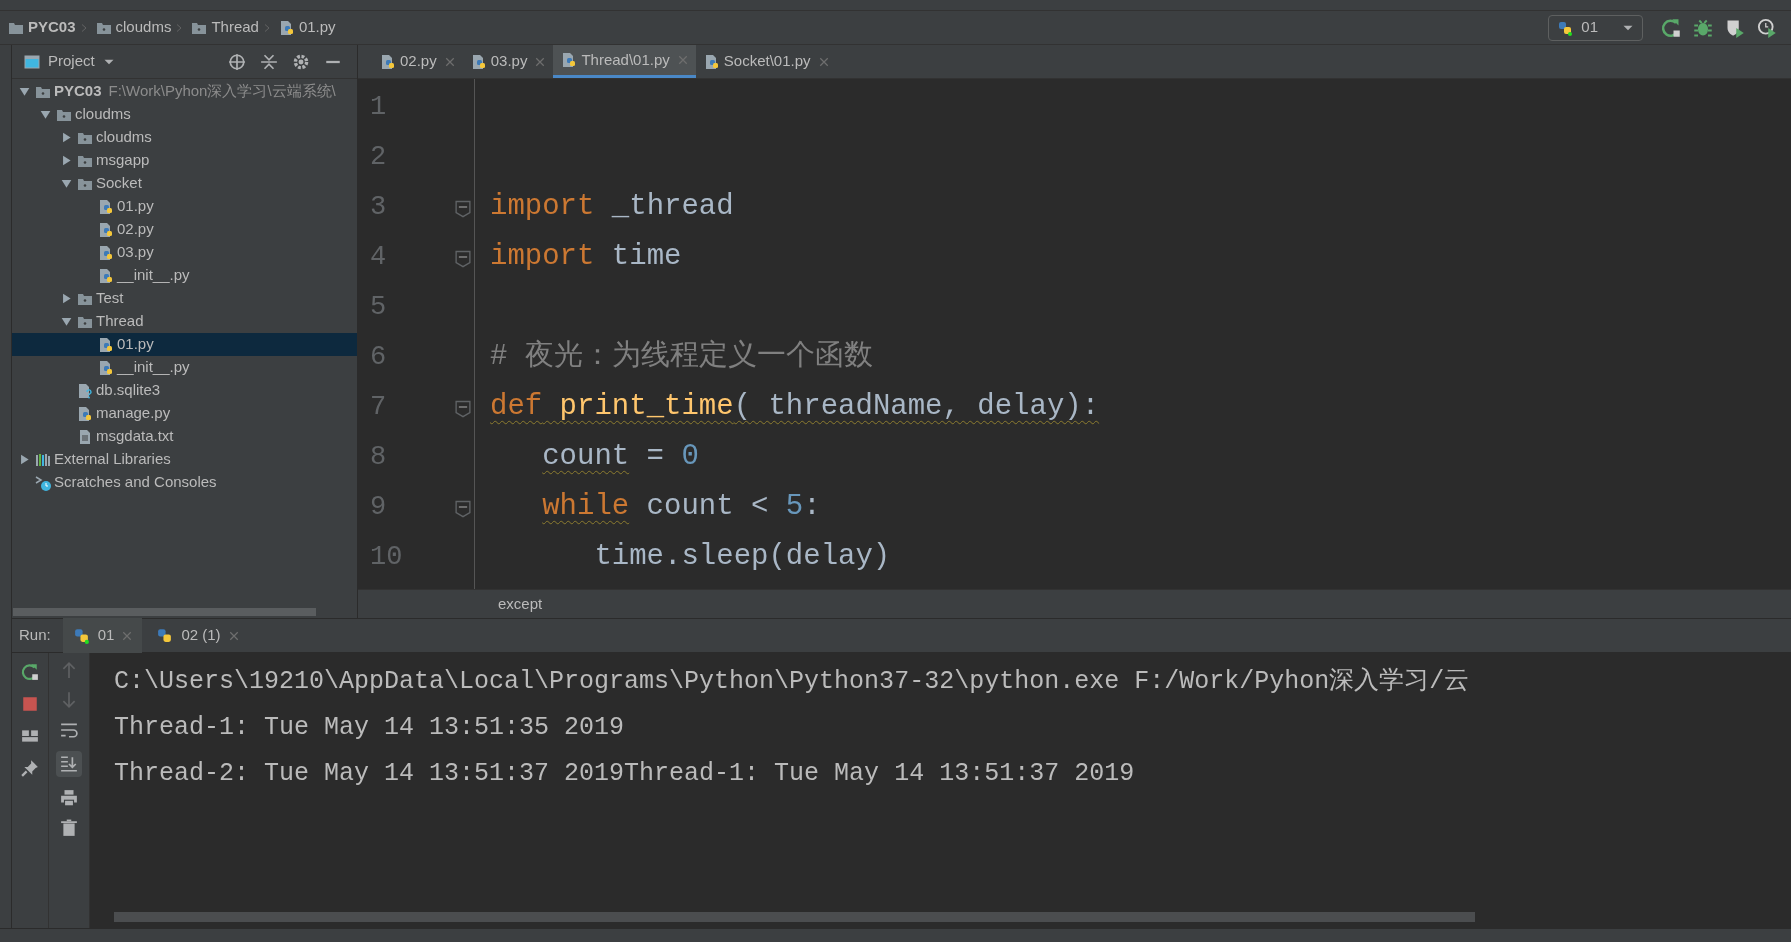 This screenshot has width=1791, height=942. What do you see at coordinates (40, 27) in the screenshot?
I see `breadcrumb-item: PYC03` at bounding box center [40, 27].